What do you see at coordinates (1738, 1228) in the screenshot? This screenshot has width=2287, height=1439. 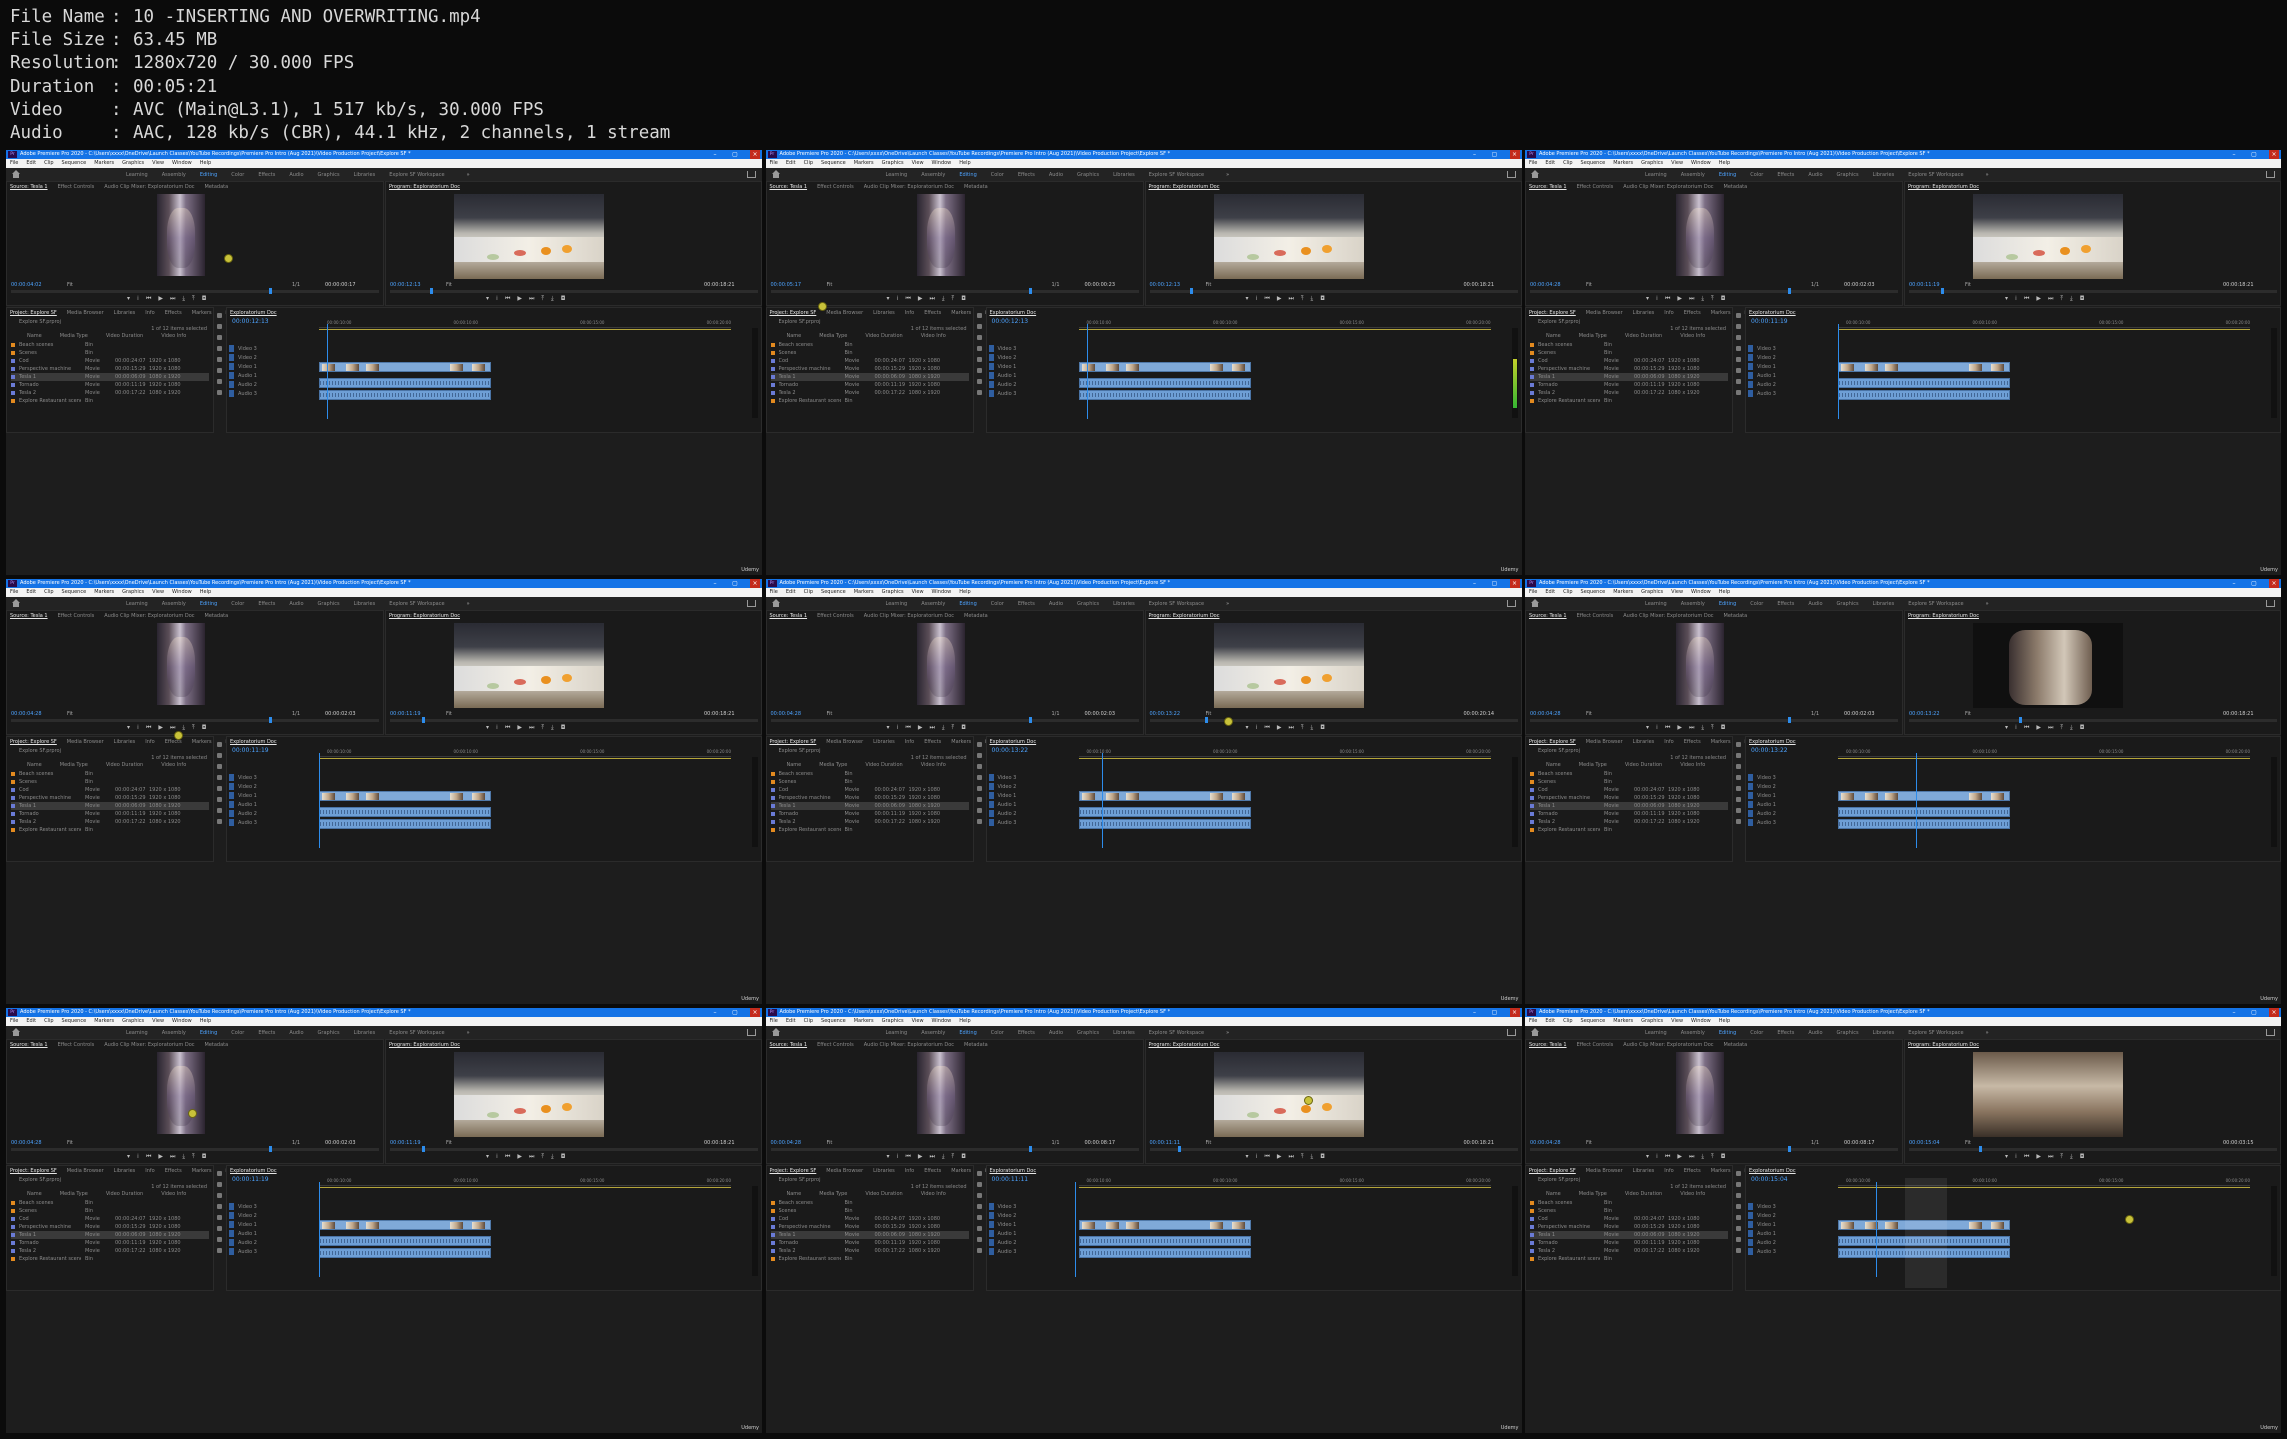 I see `pen-tool-icon` at bounding box center [1738, 1228].